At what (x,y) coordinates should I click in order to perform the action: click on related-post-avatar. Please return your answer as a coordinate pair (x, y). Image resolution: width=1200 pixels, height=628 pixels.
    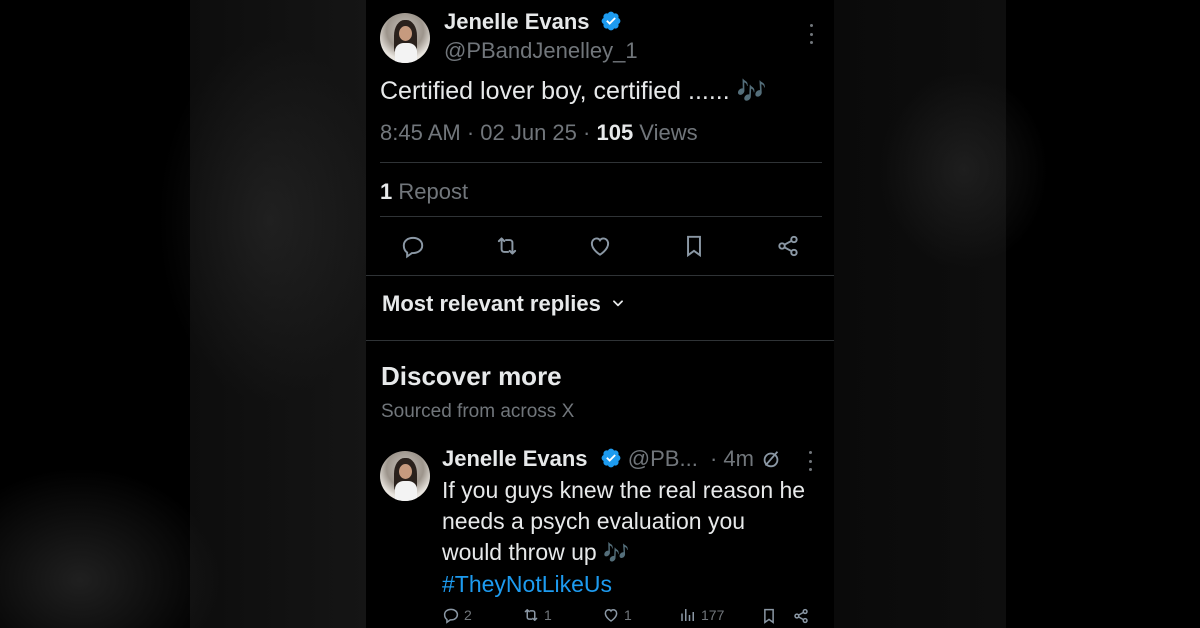
    Looking at the image, I should click on (405, 476).